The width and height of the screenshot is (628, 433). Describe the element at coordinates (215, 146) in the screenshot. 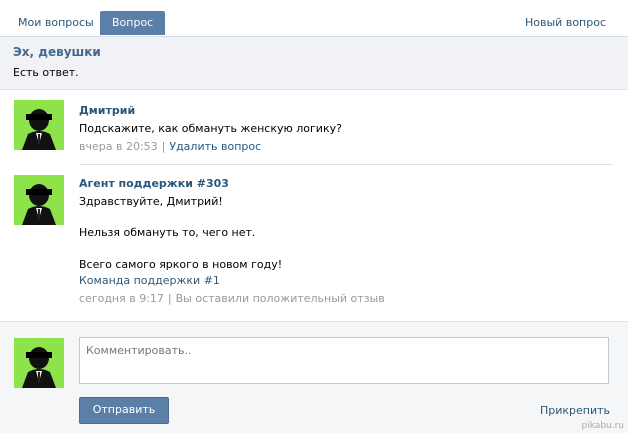

I see `delete-question-link: Удалить вопрос` at that location.